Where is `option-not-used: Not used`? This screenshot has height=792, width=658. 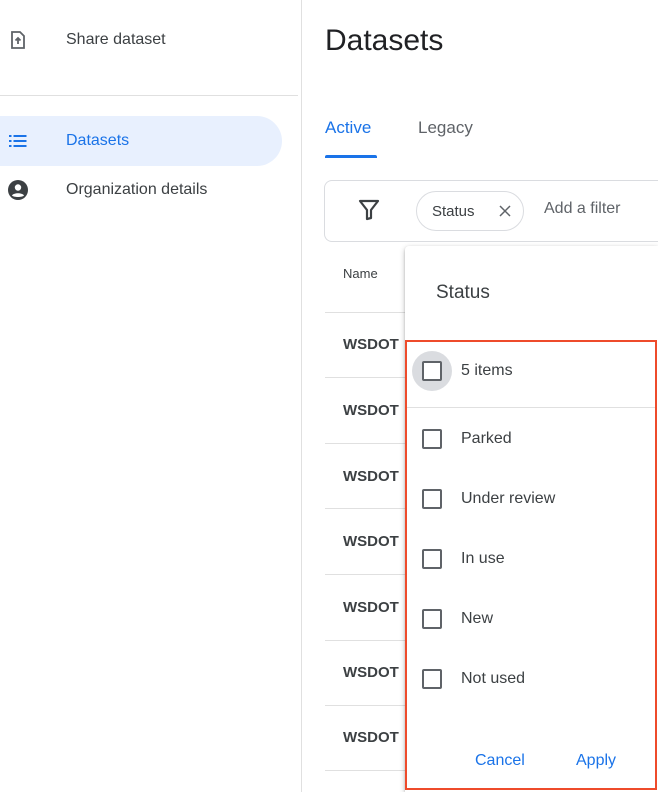
option-not-used: Not used is located at coordinates (532, 679).